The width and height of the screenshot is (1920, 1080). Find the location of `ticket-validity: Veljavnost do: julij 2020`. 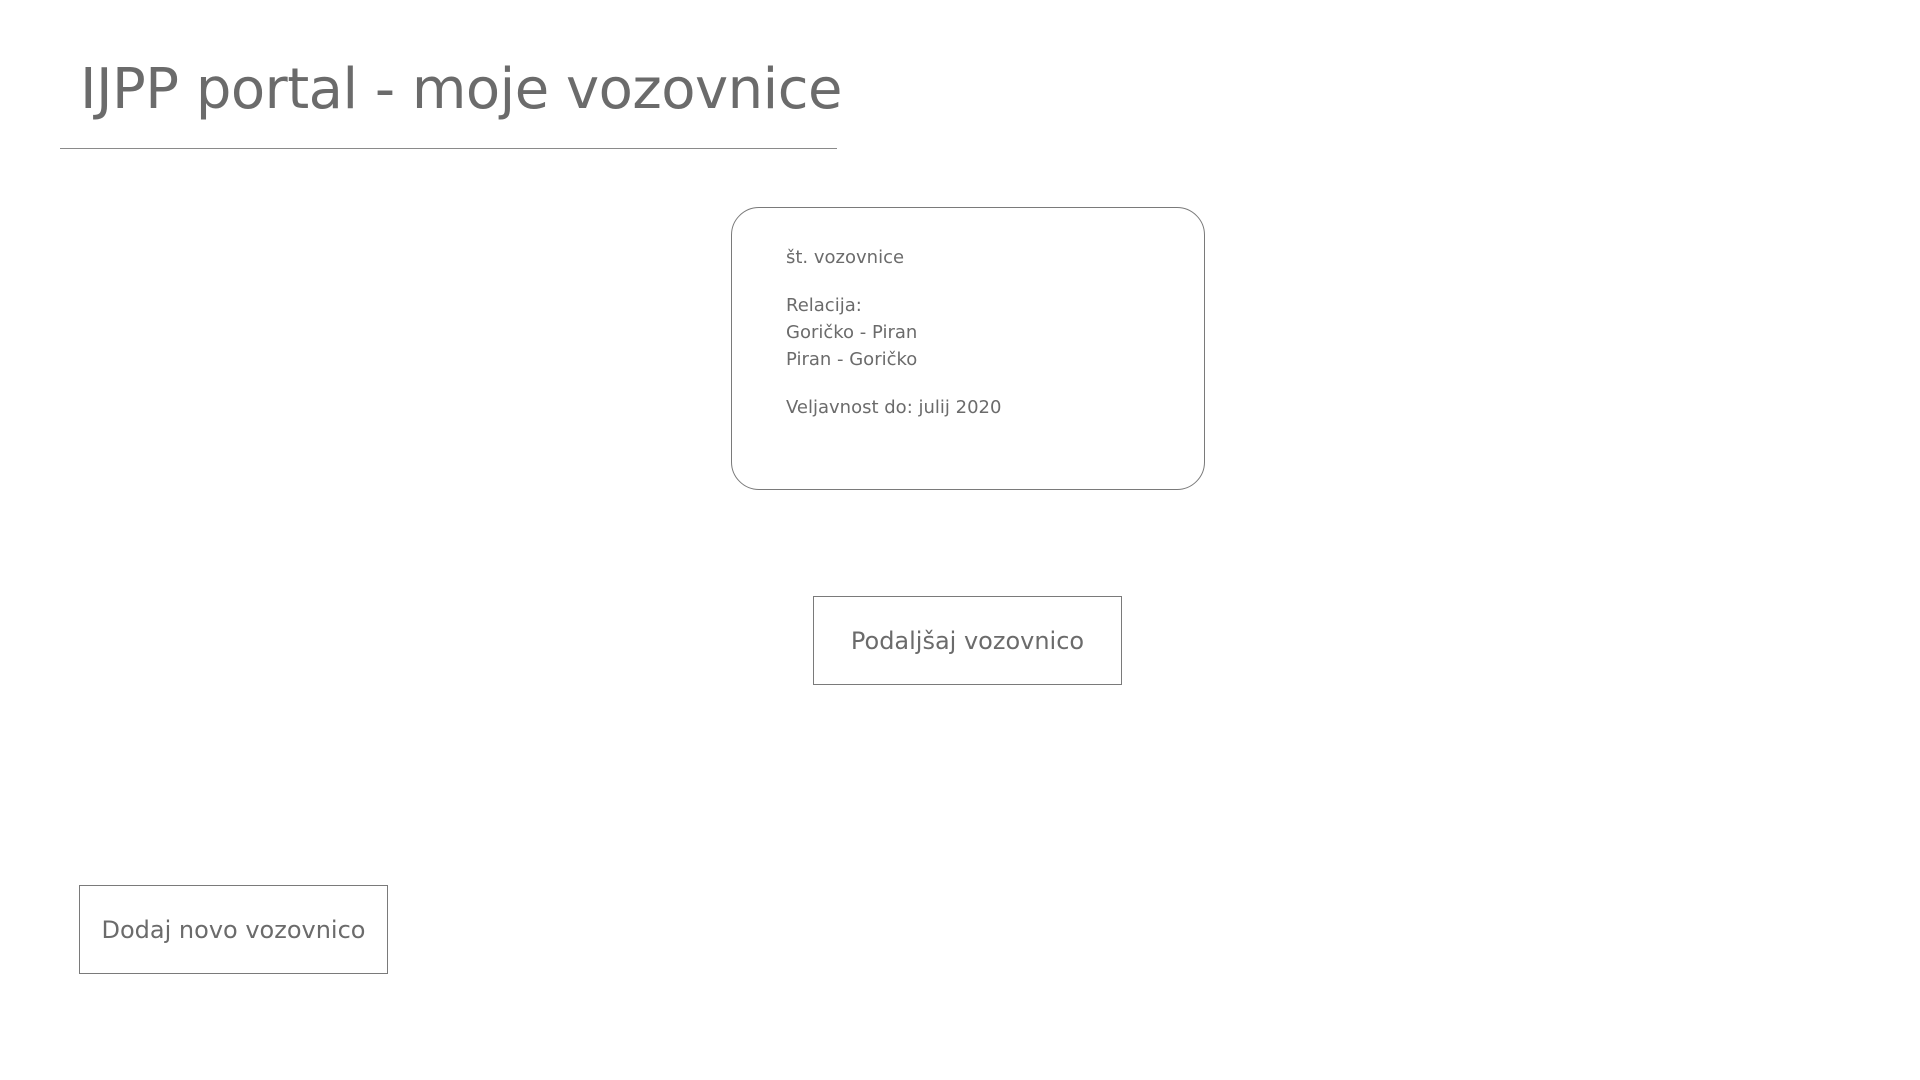

ticket-validity: Veljavnost do: julij 2020 is located at coordinates (894, 407).